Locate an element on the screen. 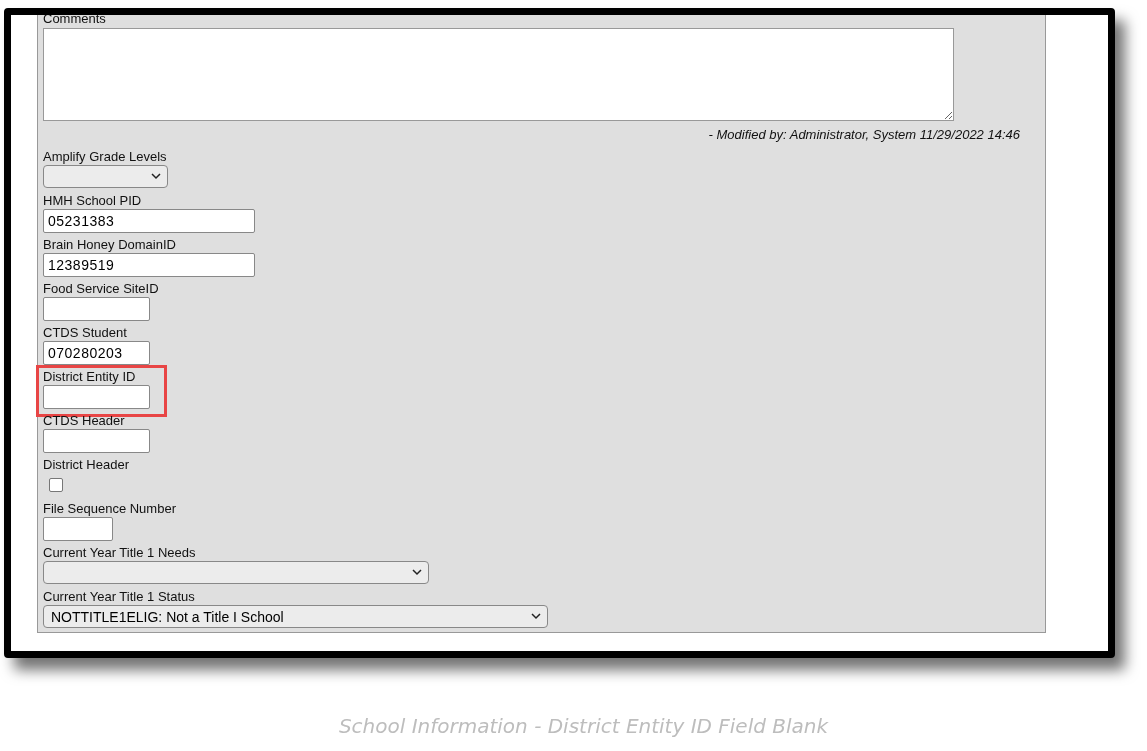 The image size is (1147, 751). field-label: District Header is located at coordinates (86, 465).